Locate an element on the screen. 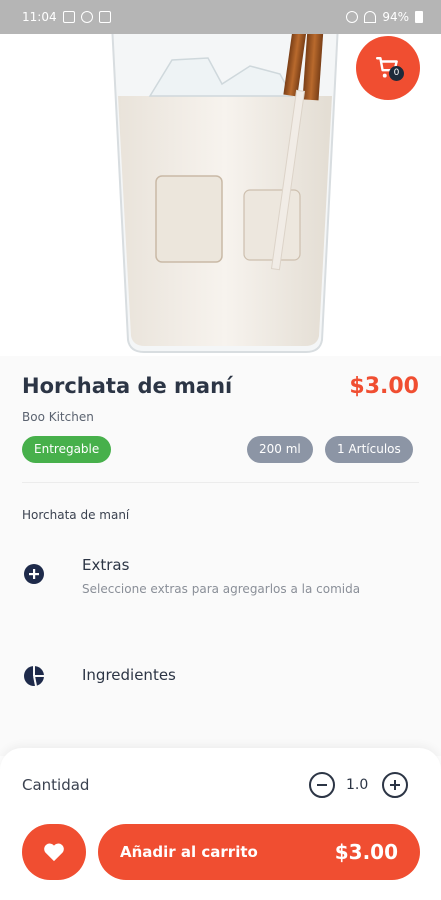  cart-count-badge: 0 is located at coordinates (396, 73).